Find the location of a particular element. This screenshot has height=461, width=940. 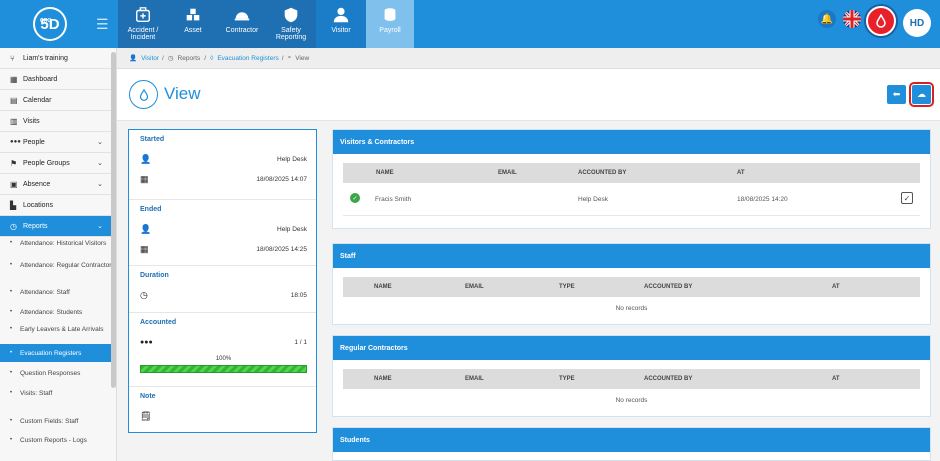

accounted-percent: 100% is located at coordinates (223, 359).